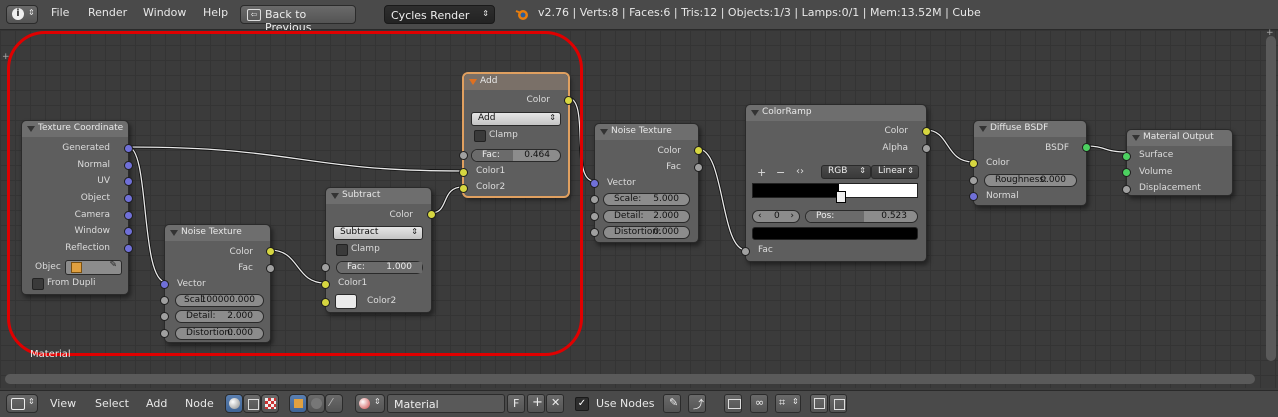 The image size is (1278, 417). I want to click on socket-output-alpha, so click(926, 148).